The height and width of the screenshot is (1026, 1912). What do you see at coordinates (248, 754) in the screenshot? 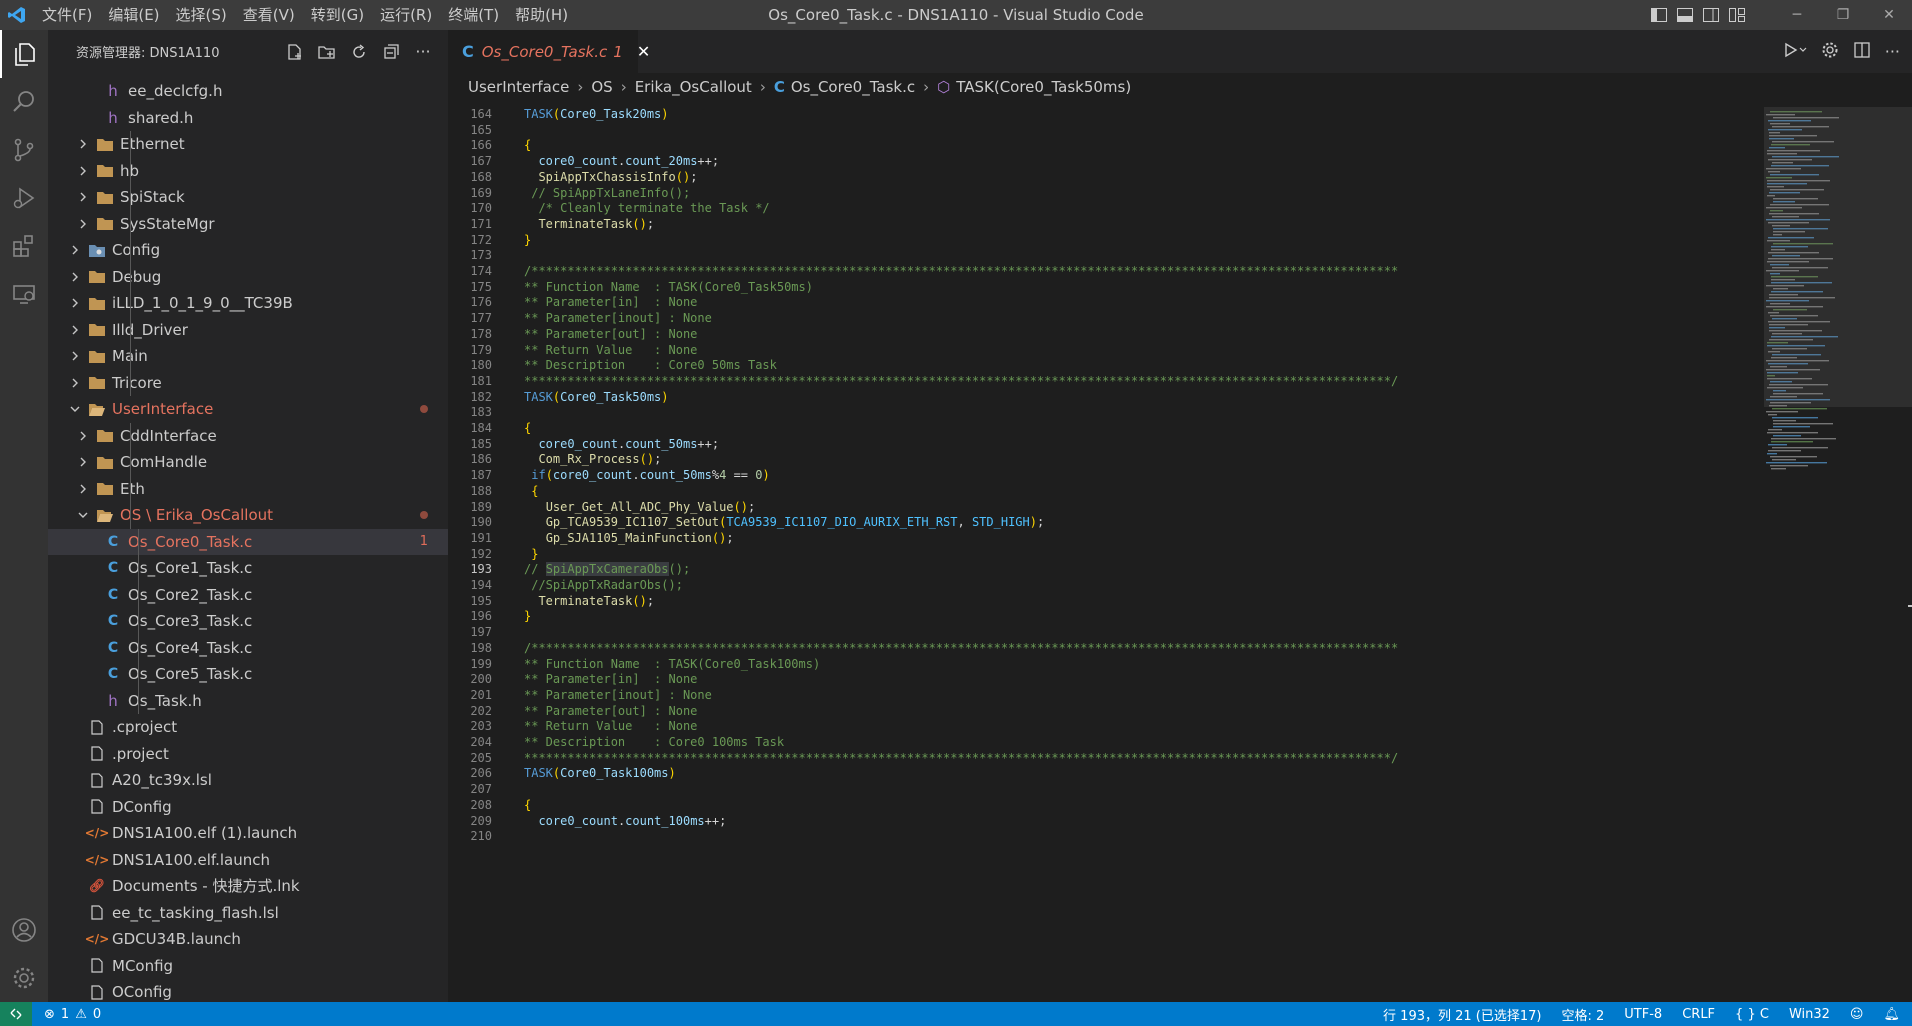
I see `tree-item: .project` at bounding box center [248, 754].